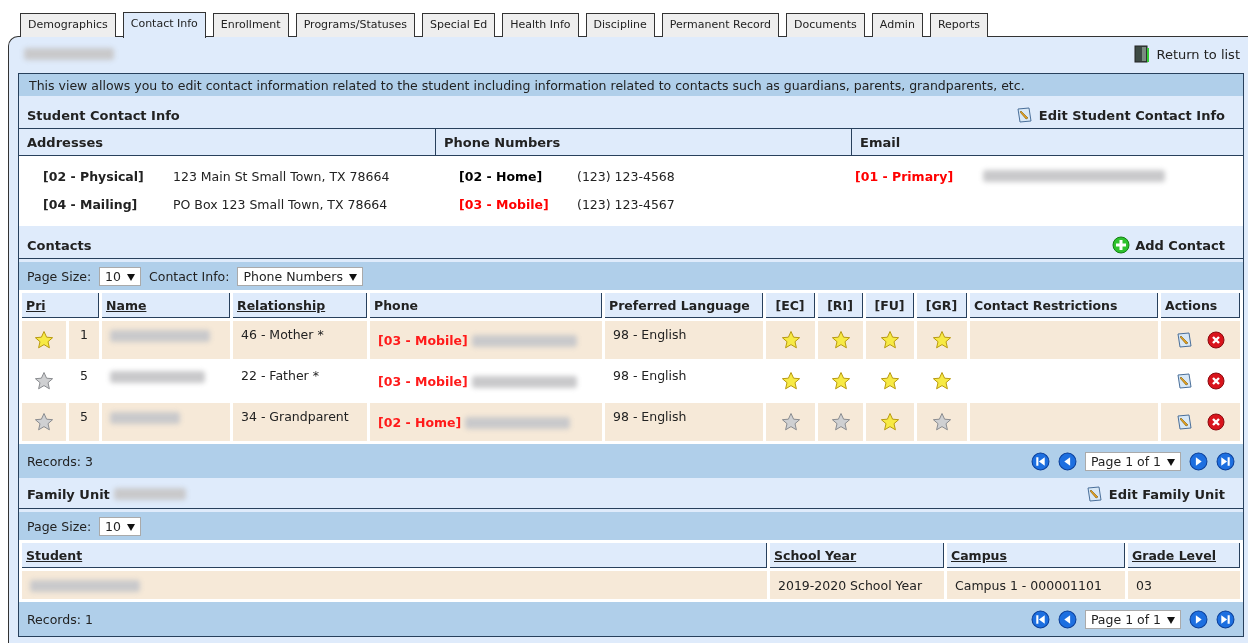  What do you see at coordinates (631, 85) in the screenshot?
I see `description-text: This view allows you to edit contact information related to the student including information related to contacts such as guardians, parents, grandparents, etc.` at bounding box center [631, 85].